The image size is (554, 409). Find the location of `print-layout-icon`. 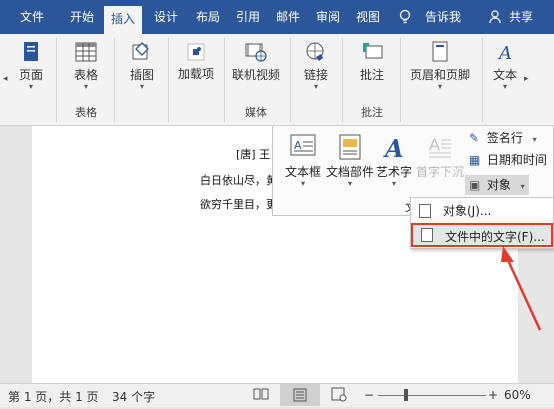

print-layout-icon is located at coordinates (300, 395).